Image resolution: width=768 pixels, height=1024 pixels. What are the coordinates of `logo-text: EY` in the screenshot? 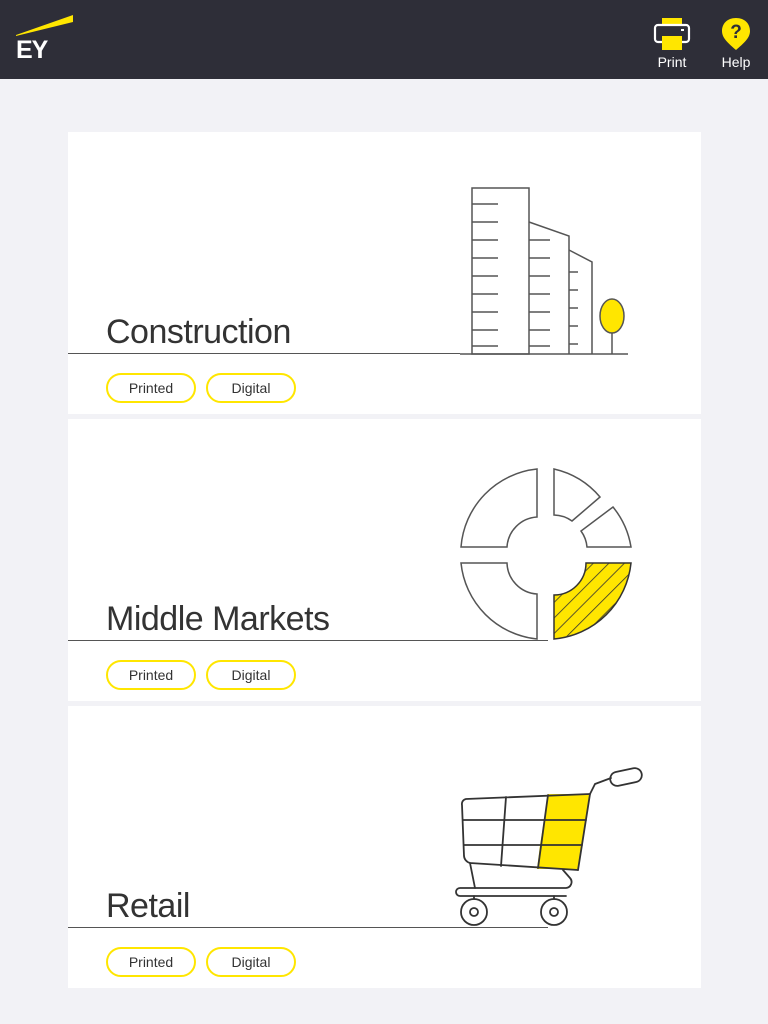 It's located at (32, 50).